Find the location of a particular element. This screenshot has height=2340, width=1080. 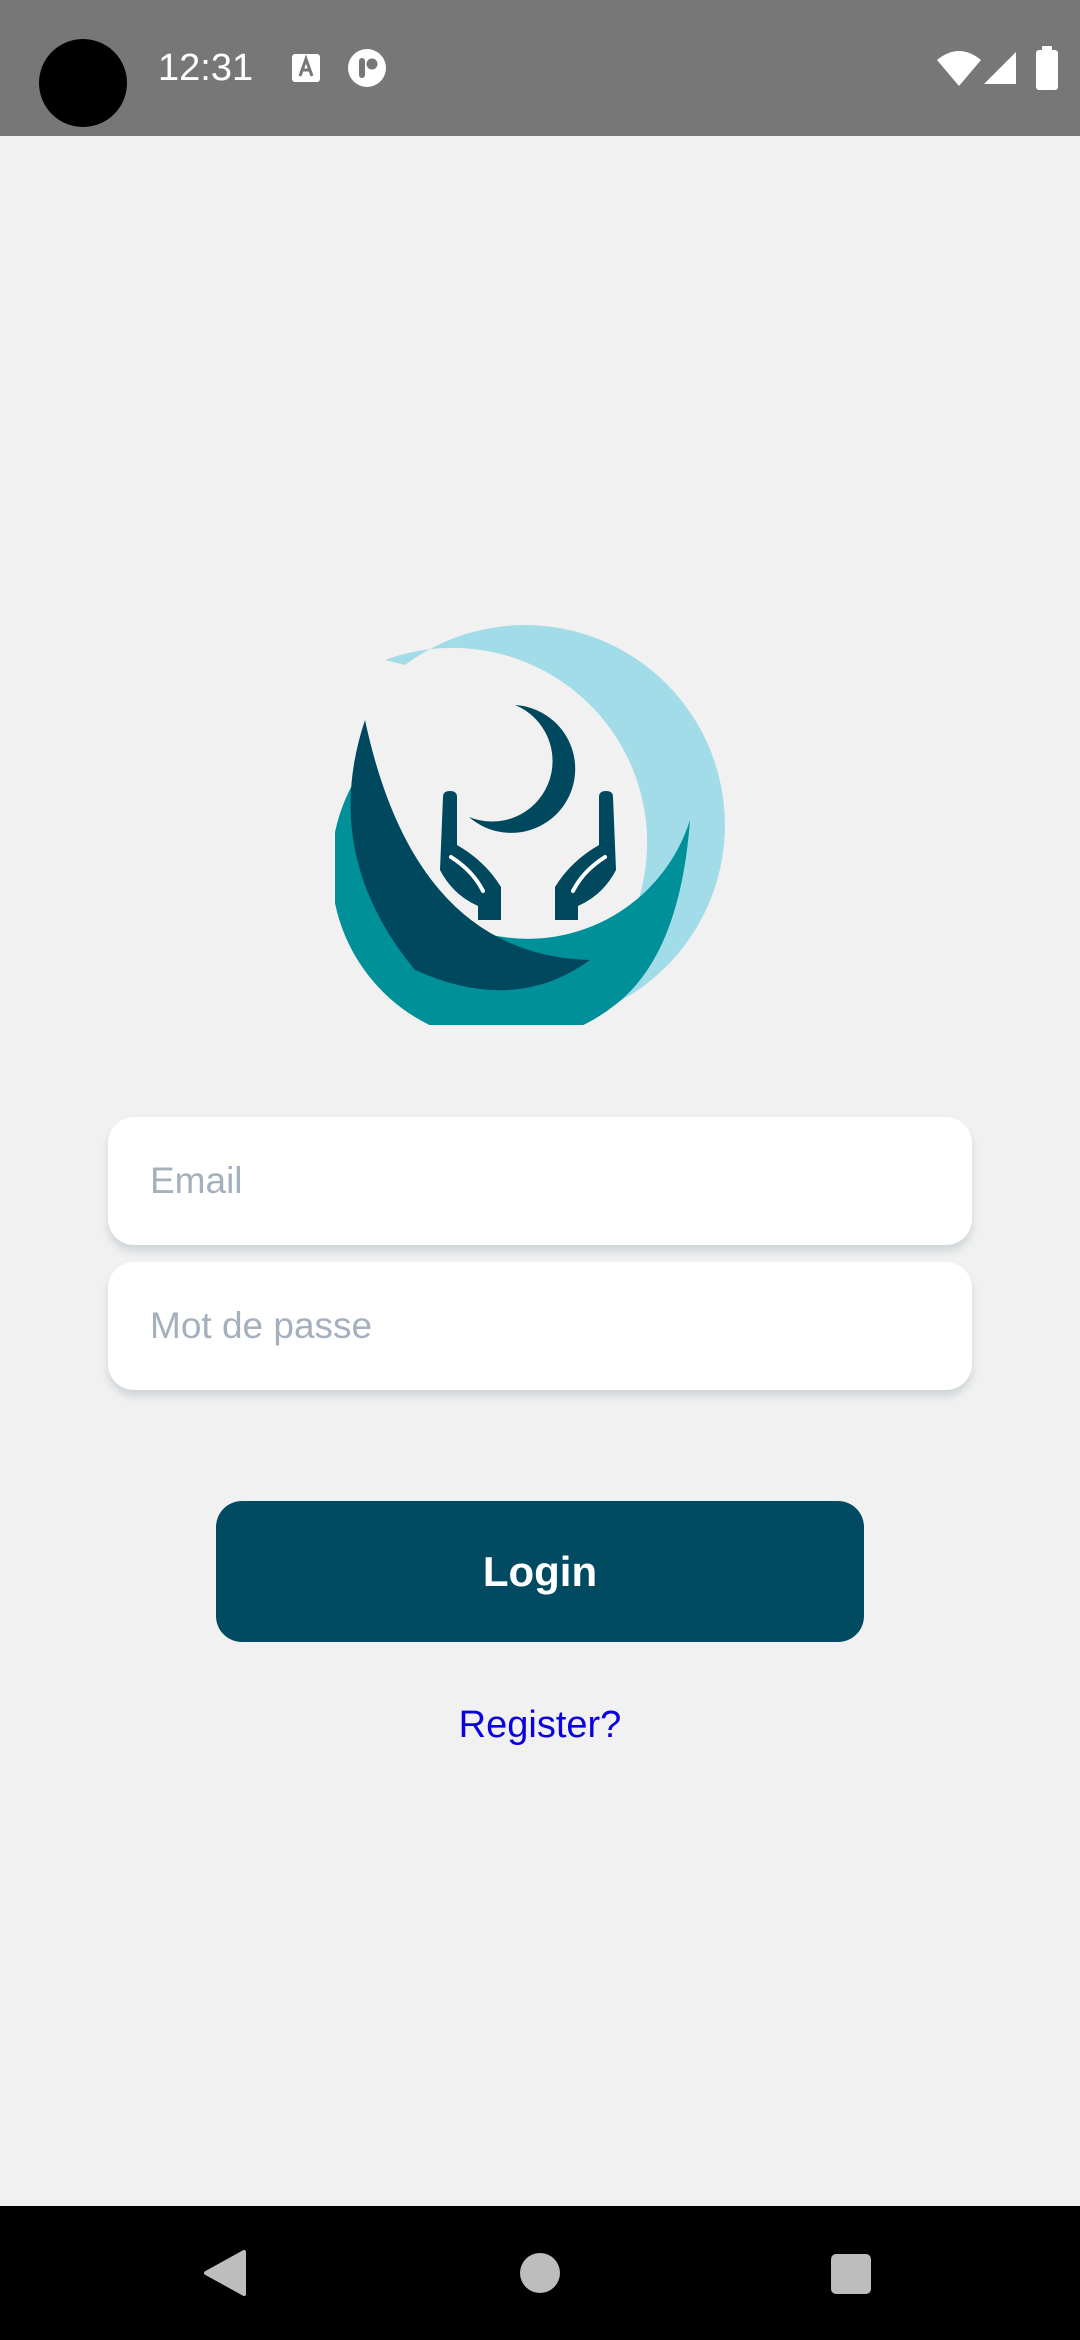

register-link: Register? is located at coordinates (540, 1725).